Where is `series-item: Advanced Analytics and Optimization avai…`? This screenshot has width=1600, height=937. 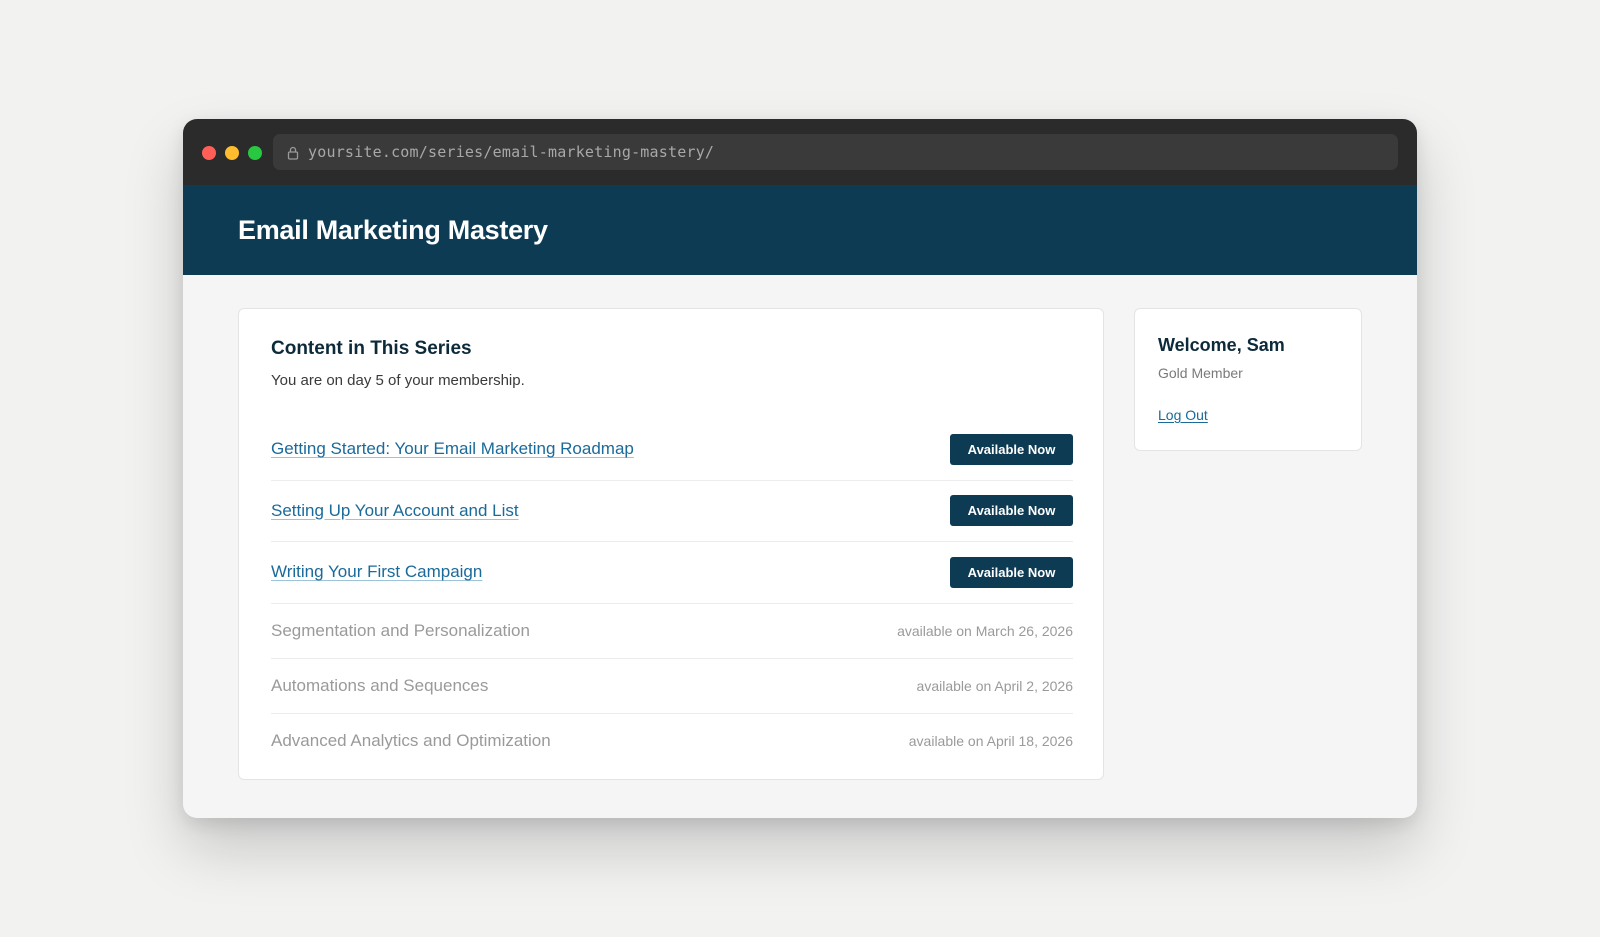 series-item: Advanced Analytics and Optimization avai… is located at coordinates (672, 741).